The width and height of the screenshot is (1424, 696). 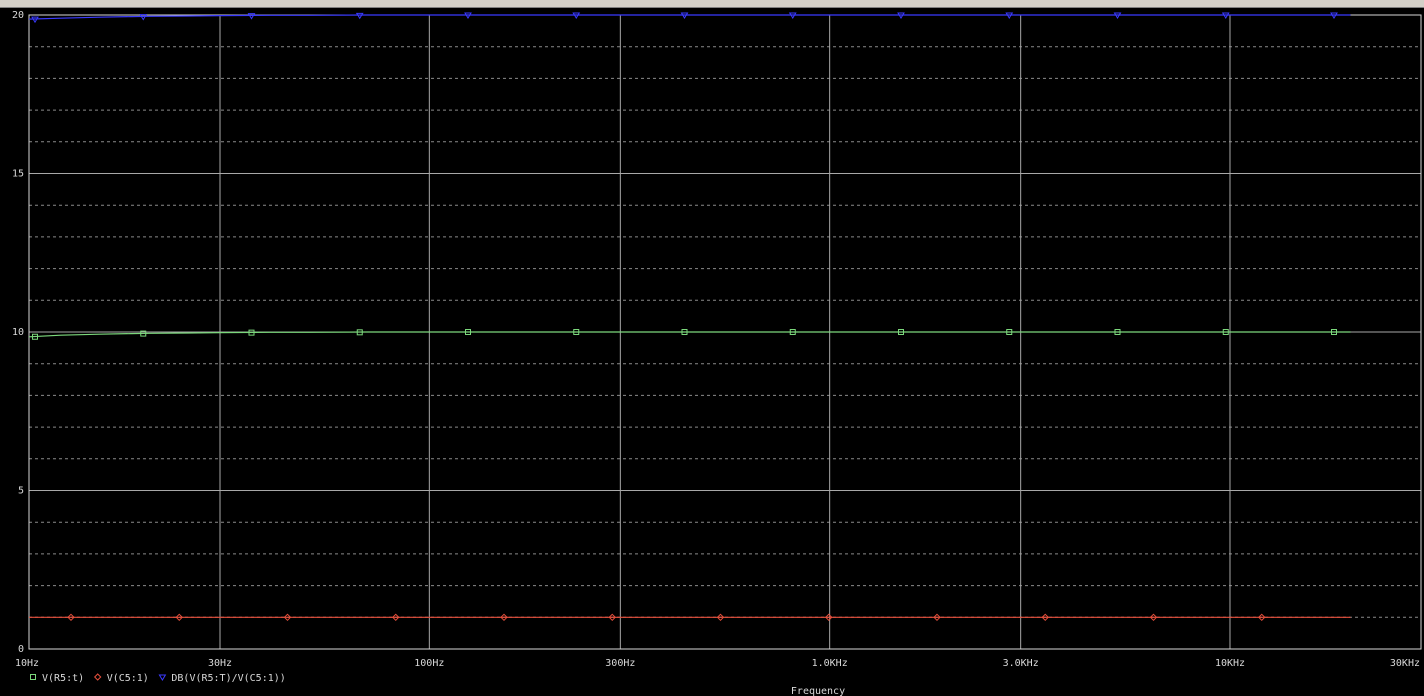 What do you see at coordinates (128, 678) in the screenshot?
I see `legend-label: V(C5:1)` at bounding box center [128, 678].